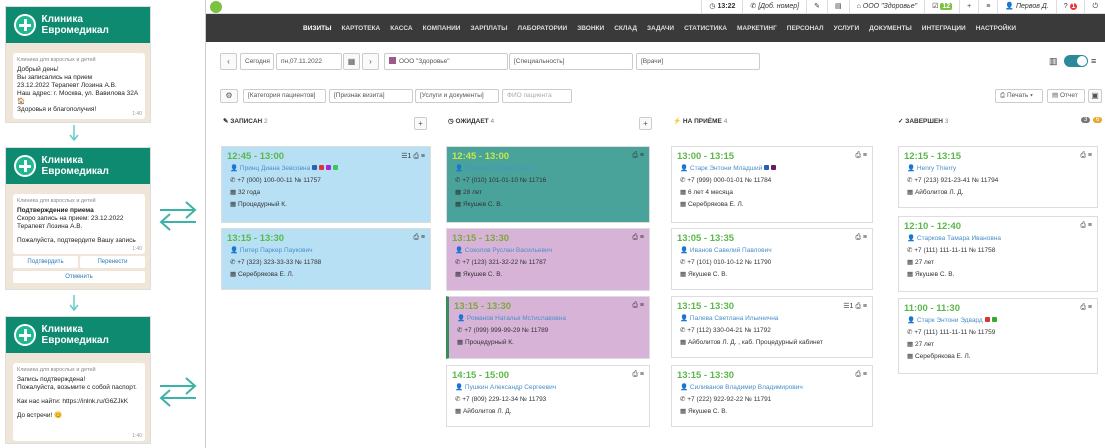 This screenshot has height=448, width=1105. I want to click on confirm-button: Подтвердить, so click(45, 262).